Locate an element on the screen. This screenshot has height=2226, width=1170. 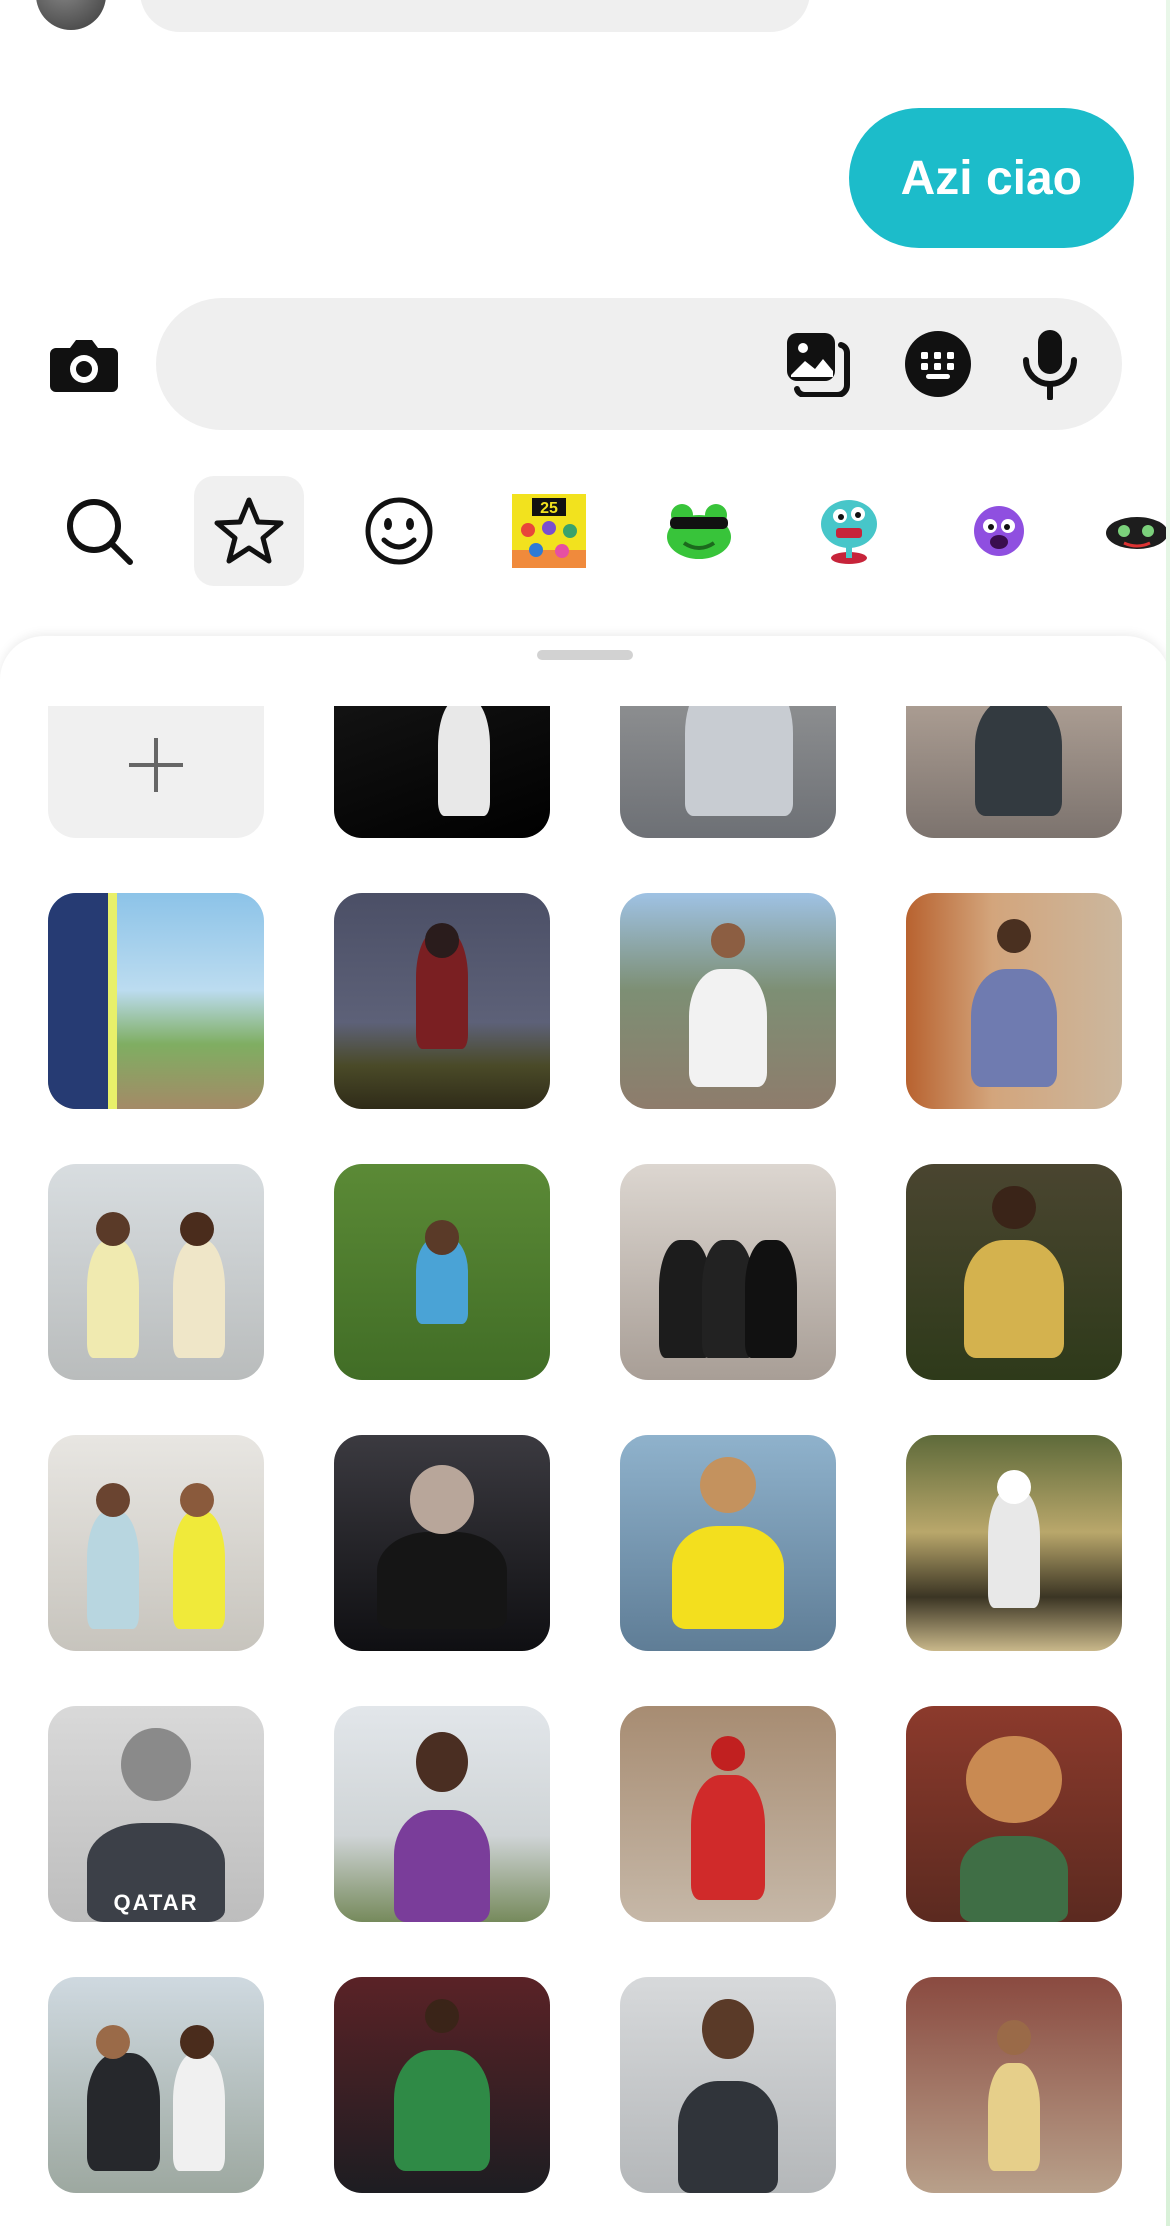
incoming-message-bubble is located at coordinates (475, 16).